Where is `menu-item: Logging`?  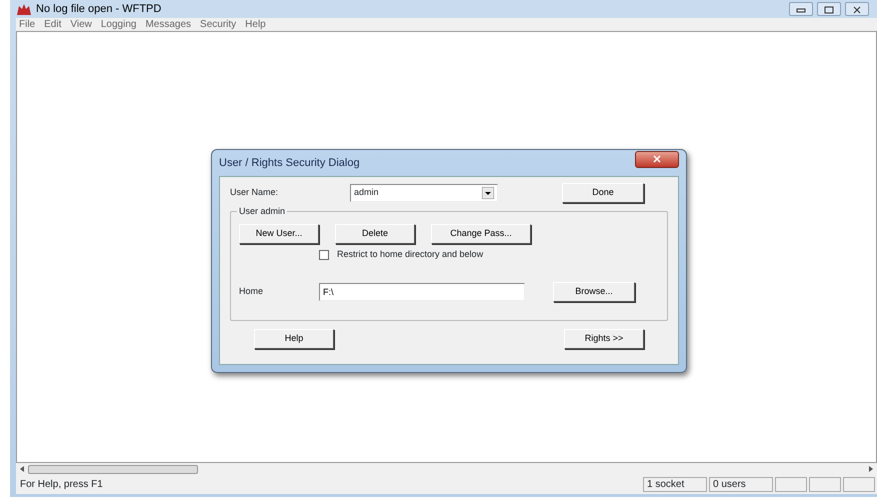 menu-item: Logging is located at coordinates (118, 24).